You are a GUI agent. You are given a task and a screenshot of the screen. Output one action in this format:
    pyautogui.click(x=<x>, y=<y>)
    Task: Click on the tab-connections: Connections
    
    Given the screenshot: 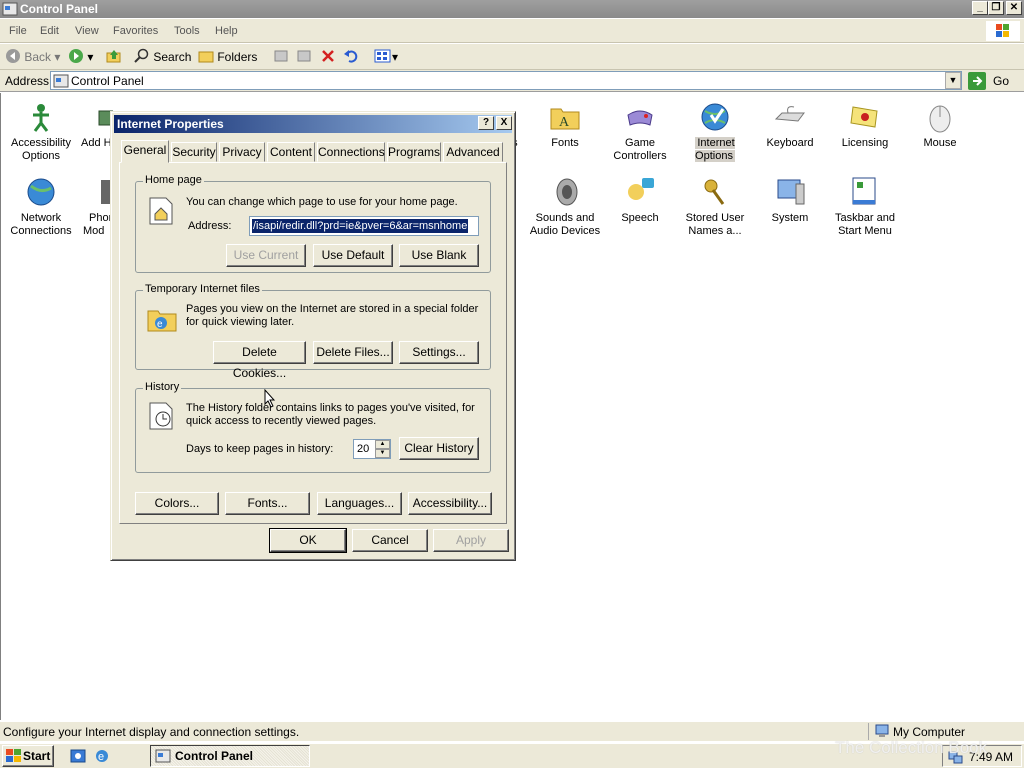 What is the action you would take?
    pyautogui.click(x=351, y=152)
    